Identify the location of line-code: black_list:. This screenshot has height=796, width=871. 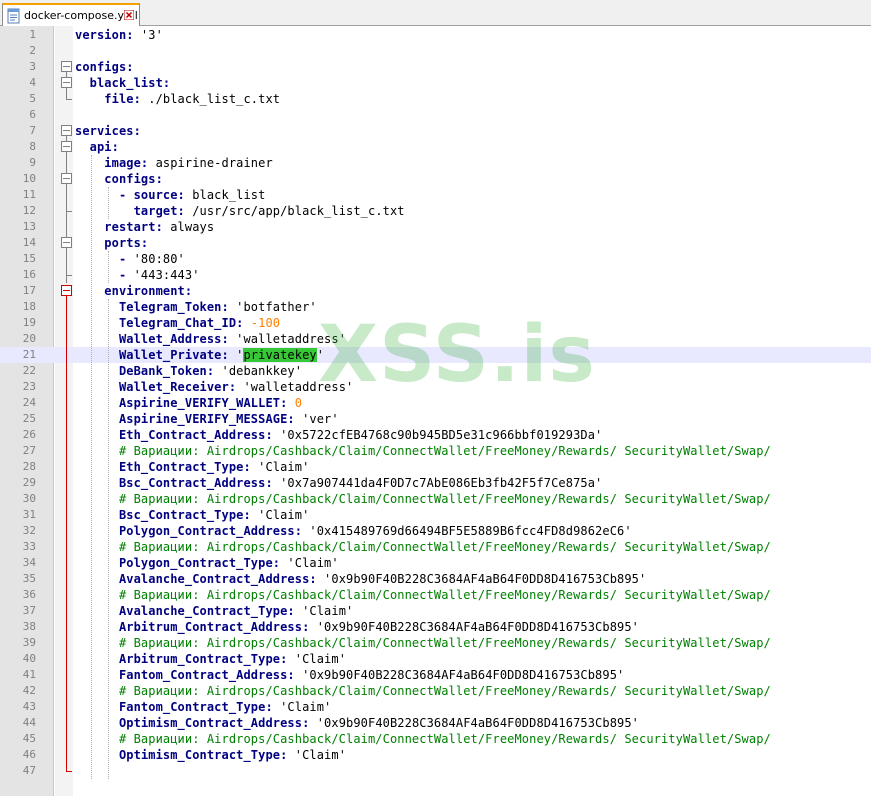
(122, 83).